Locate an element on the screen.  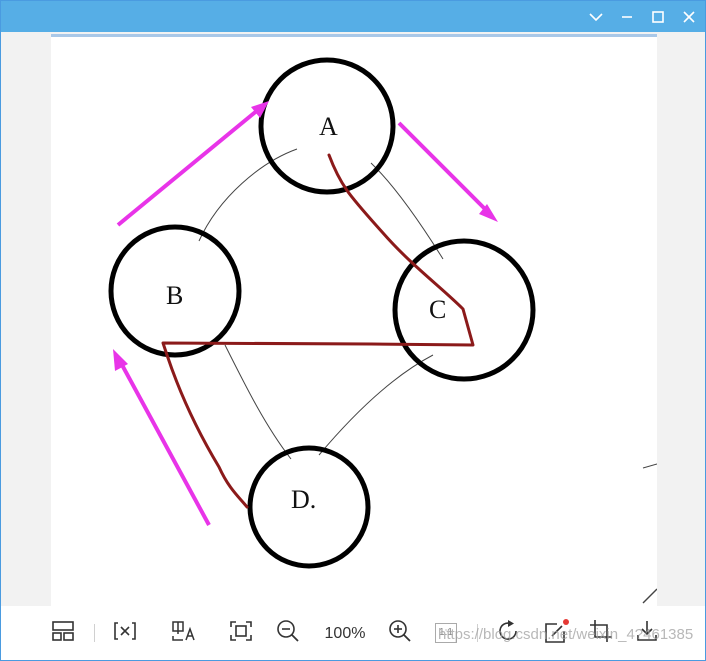
arrow-b-to-a is located at coordinates (192, 164).